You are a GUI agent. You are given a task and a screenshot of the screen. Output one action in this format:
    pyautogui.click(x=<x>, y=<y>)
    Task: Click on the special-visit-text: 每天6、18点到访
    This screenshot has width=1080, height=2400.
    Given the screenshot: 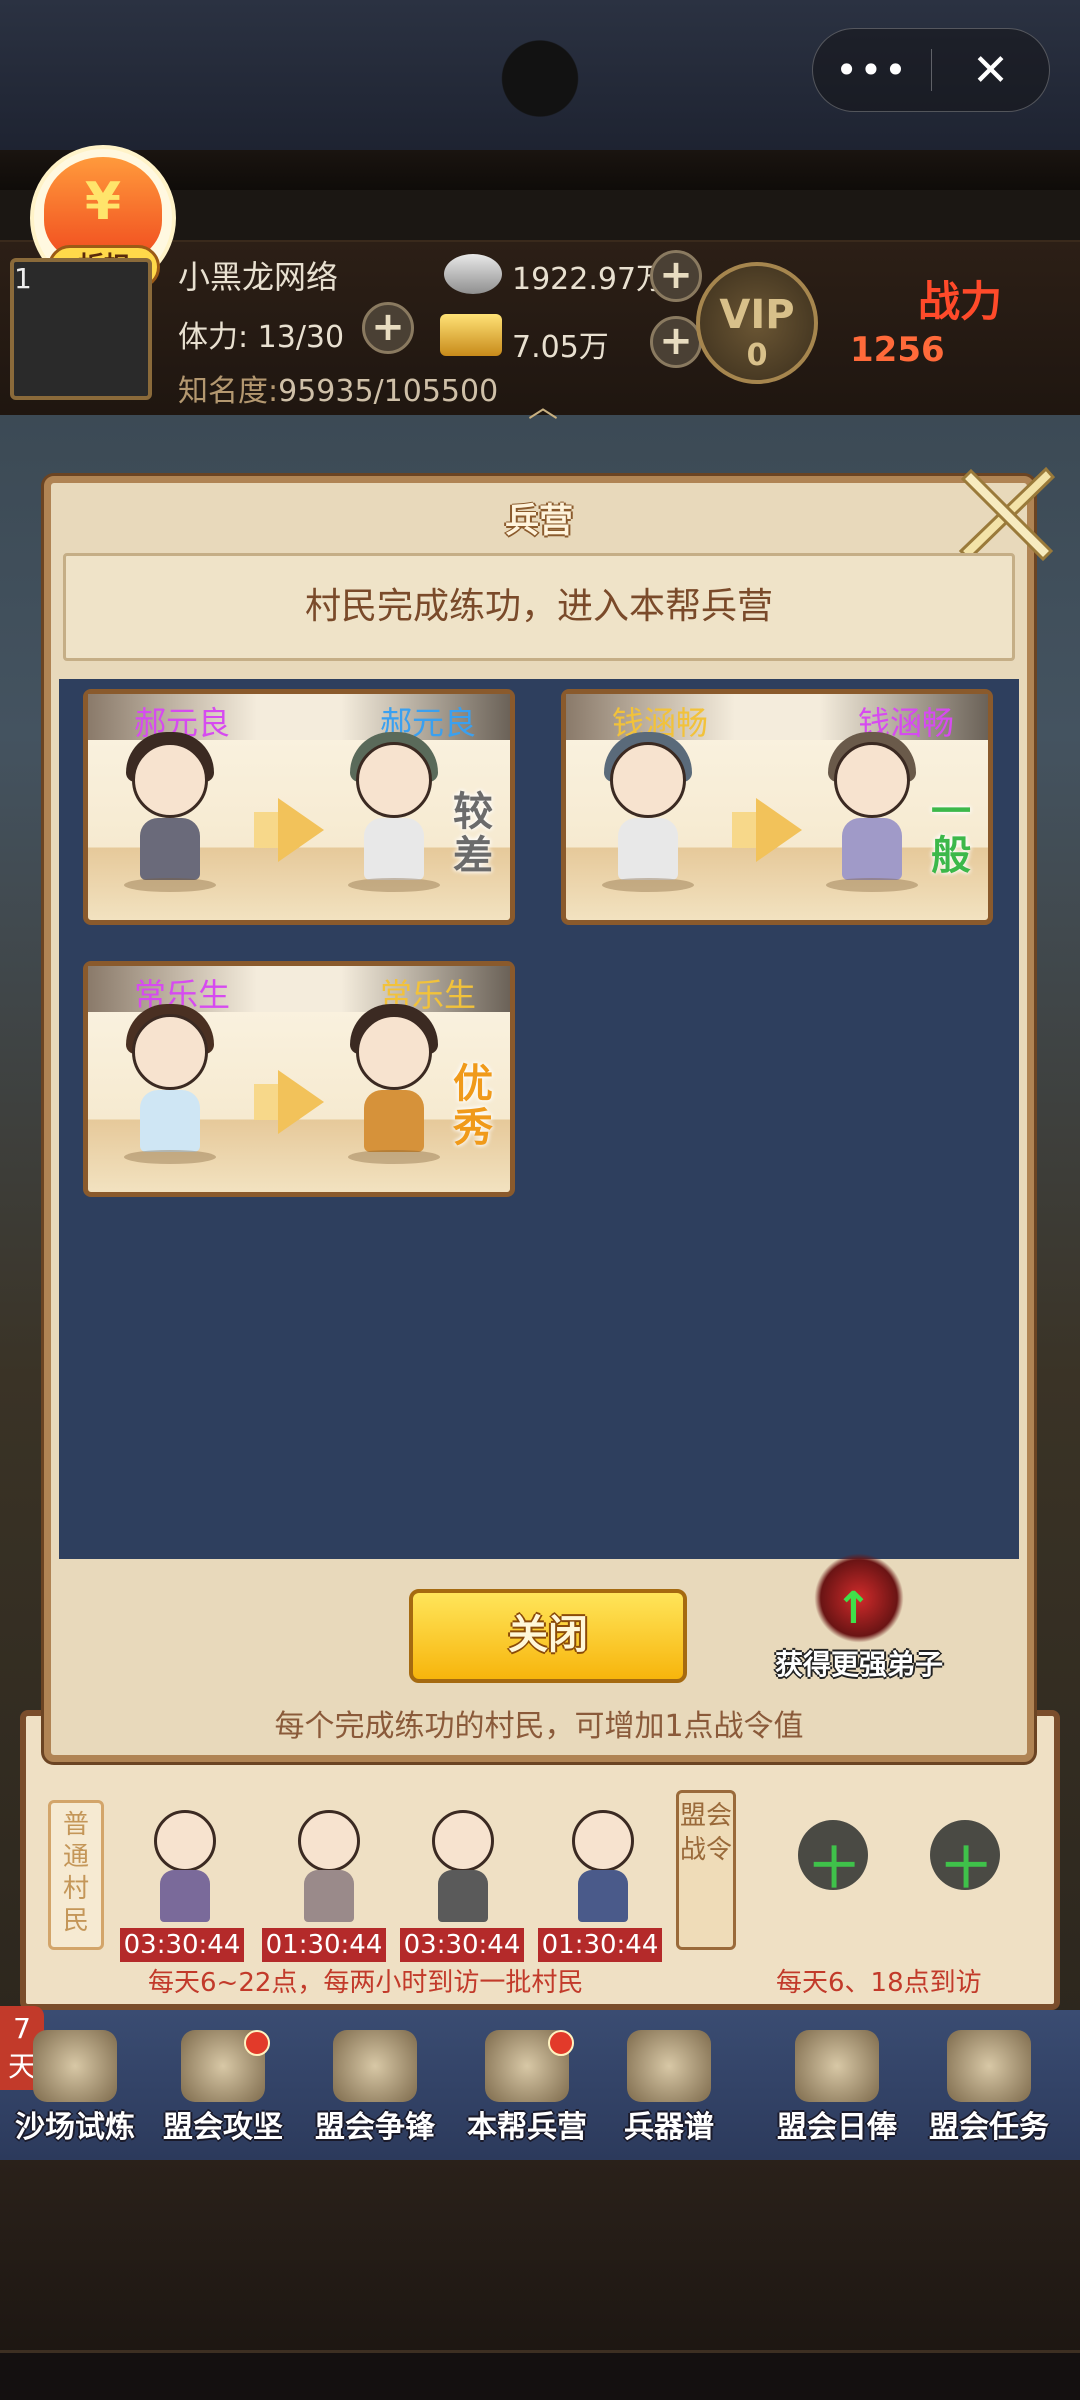 What is the action you would take?
    pyautogui.click(x=879, y=1983)
    